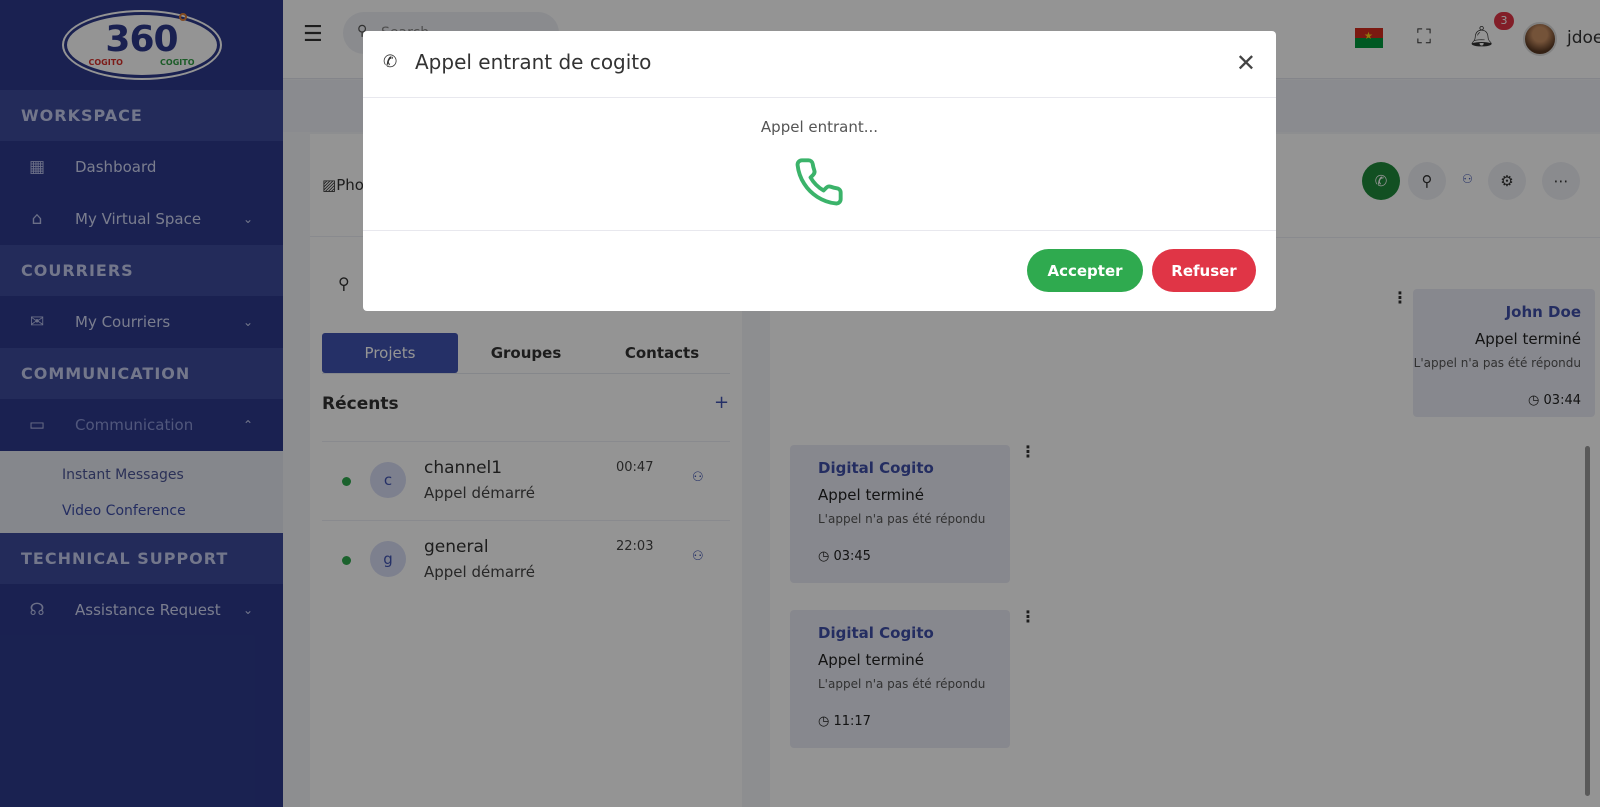 This screenshot has height=807, width=1600. Describe the element at coordinates (1204, 270) in the screenshot. I see `refuse-button: Refuser` at that location.